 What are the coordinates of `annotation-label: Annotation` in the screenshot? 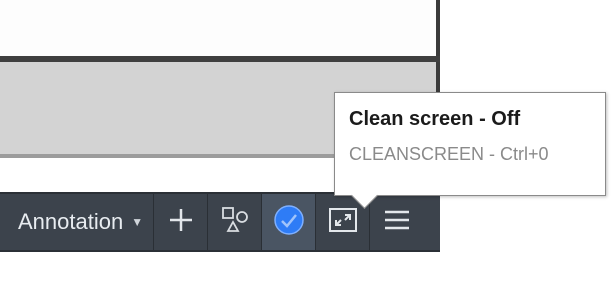 It's located at (71, 221).